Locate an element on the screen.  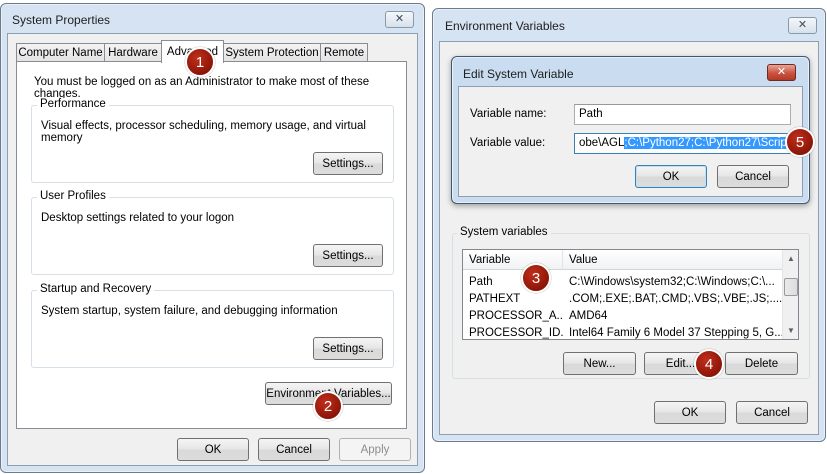
column-variable: Variable is located at coordinates (513, 260).